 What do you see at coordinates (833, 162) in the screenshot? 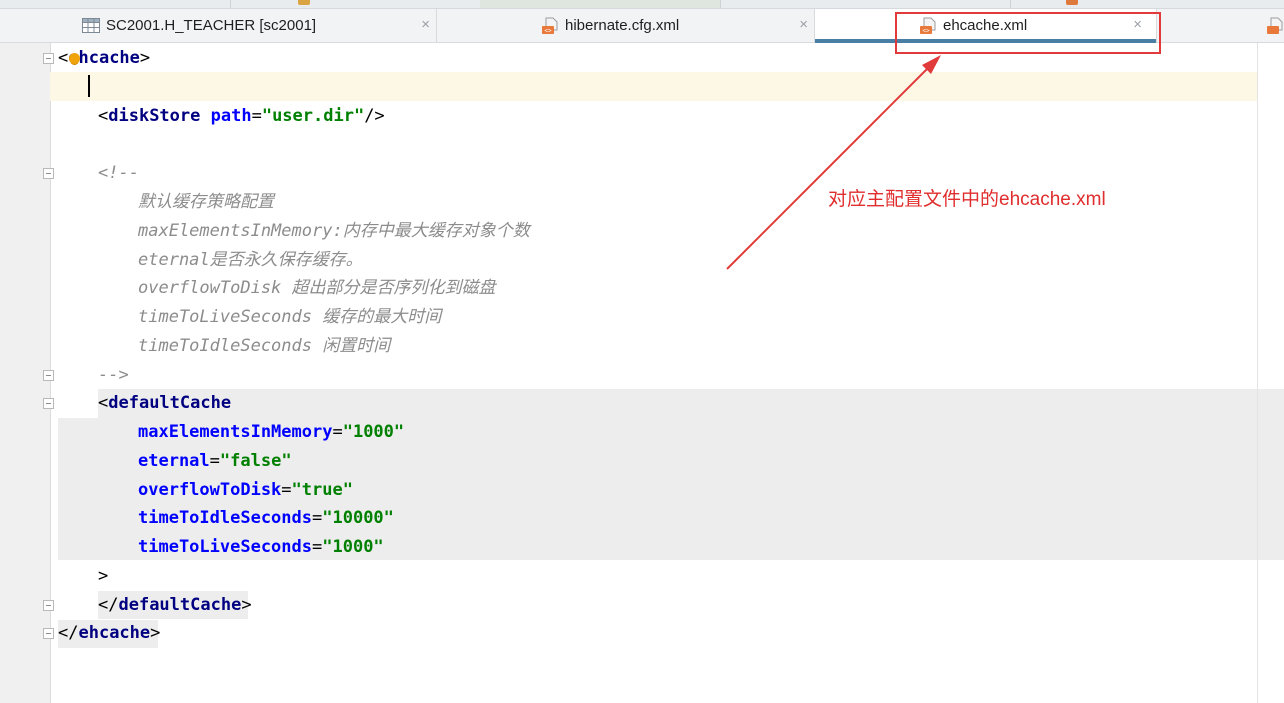
I see `annotation-arrow` at bounding box center [833, 162].